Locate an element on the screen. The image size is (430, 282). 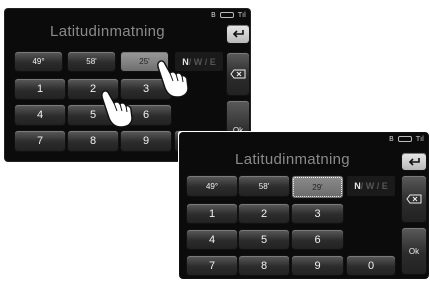
direction-selector: N / W / E is located at coordinates (371, 186).